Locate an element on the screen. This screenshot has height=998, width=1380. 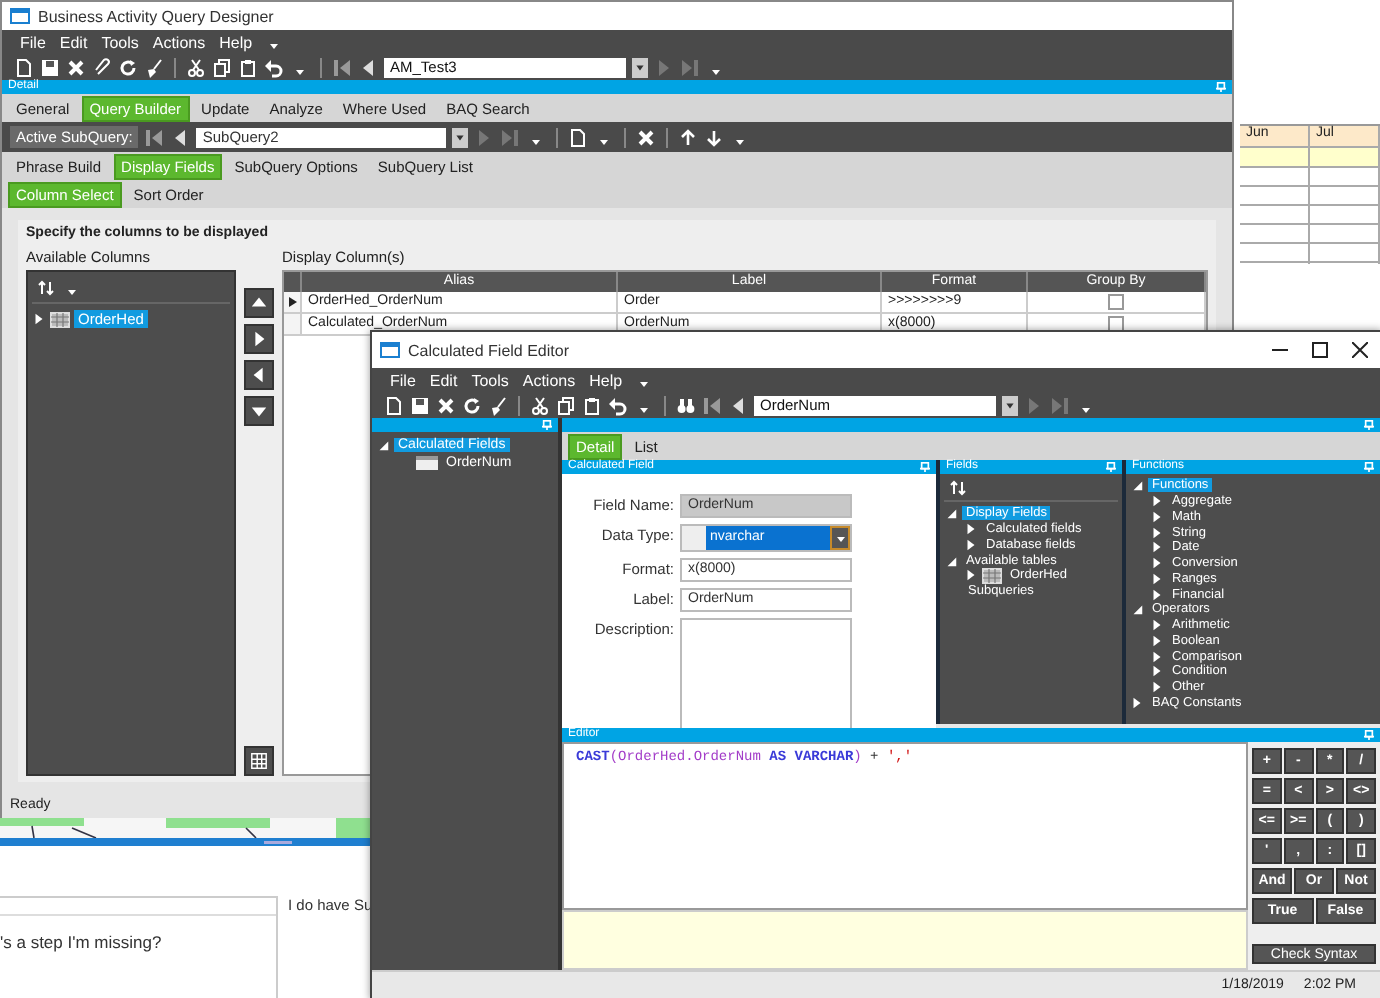
down-arrow-icon is located at coordinates (714, 137).